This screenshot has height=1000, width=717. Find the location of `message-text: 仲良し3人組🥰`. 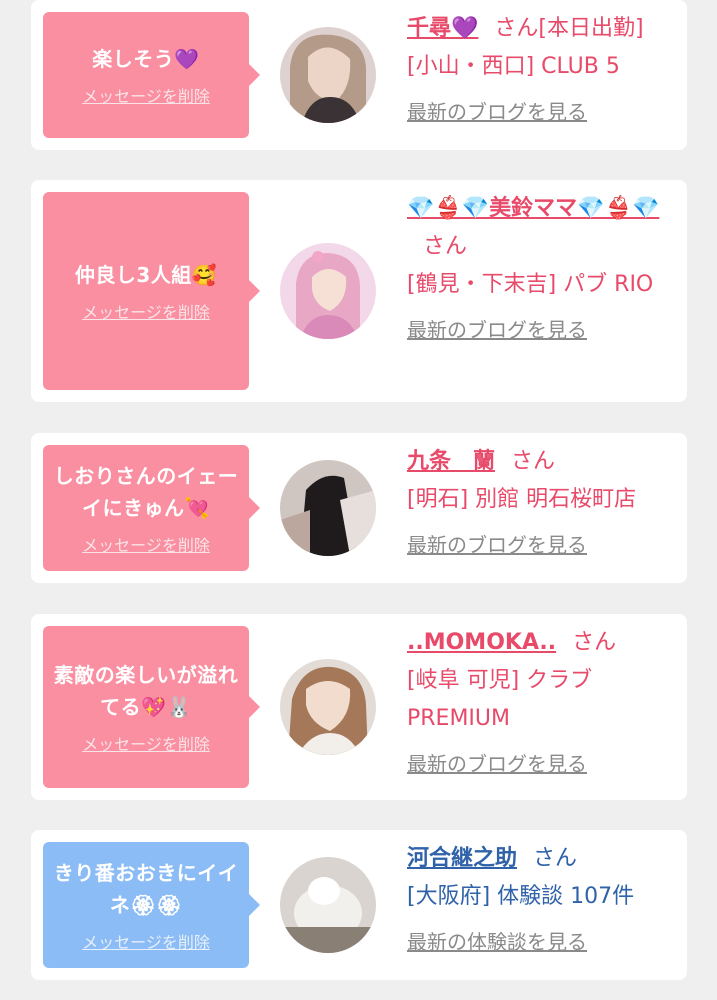

message-text: 仲良し3人組🥰 is located at coordinates (146, 275).